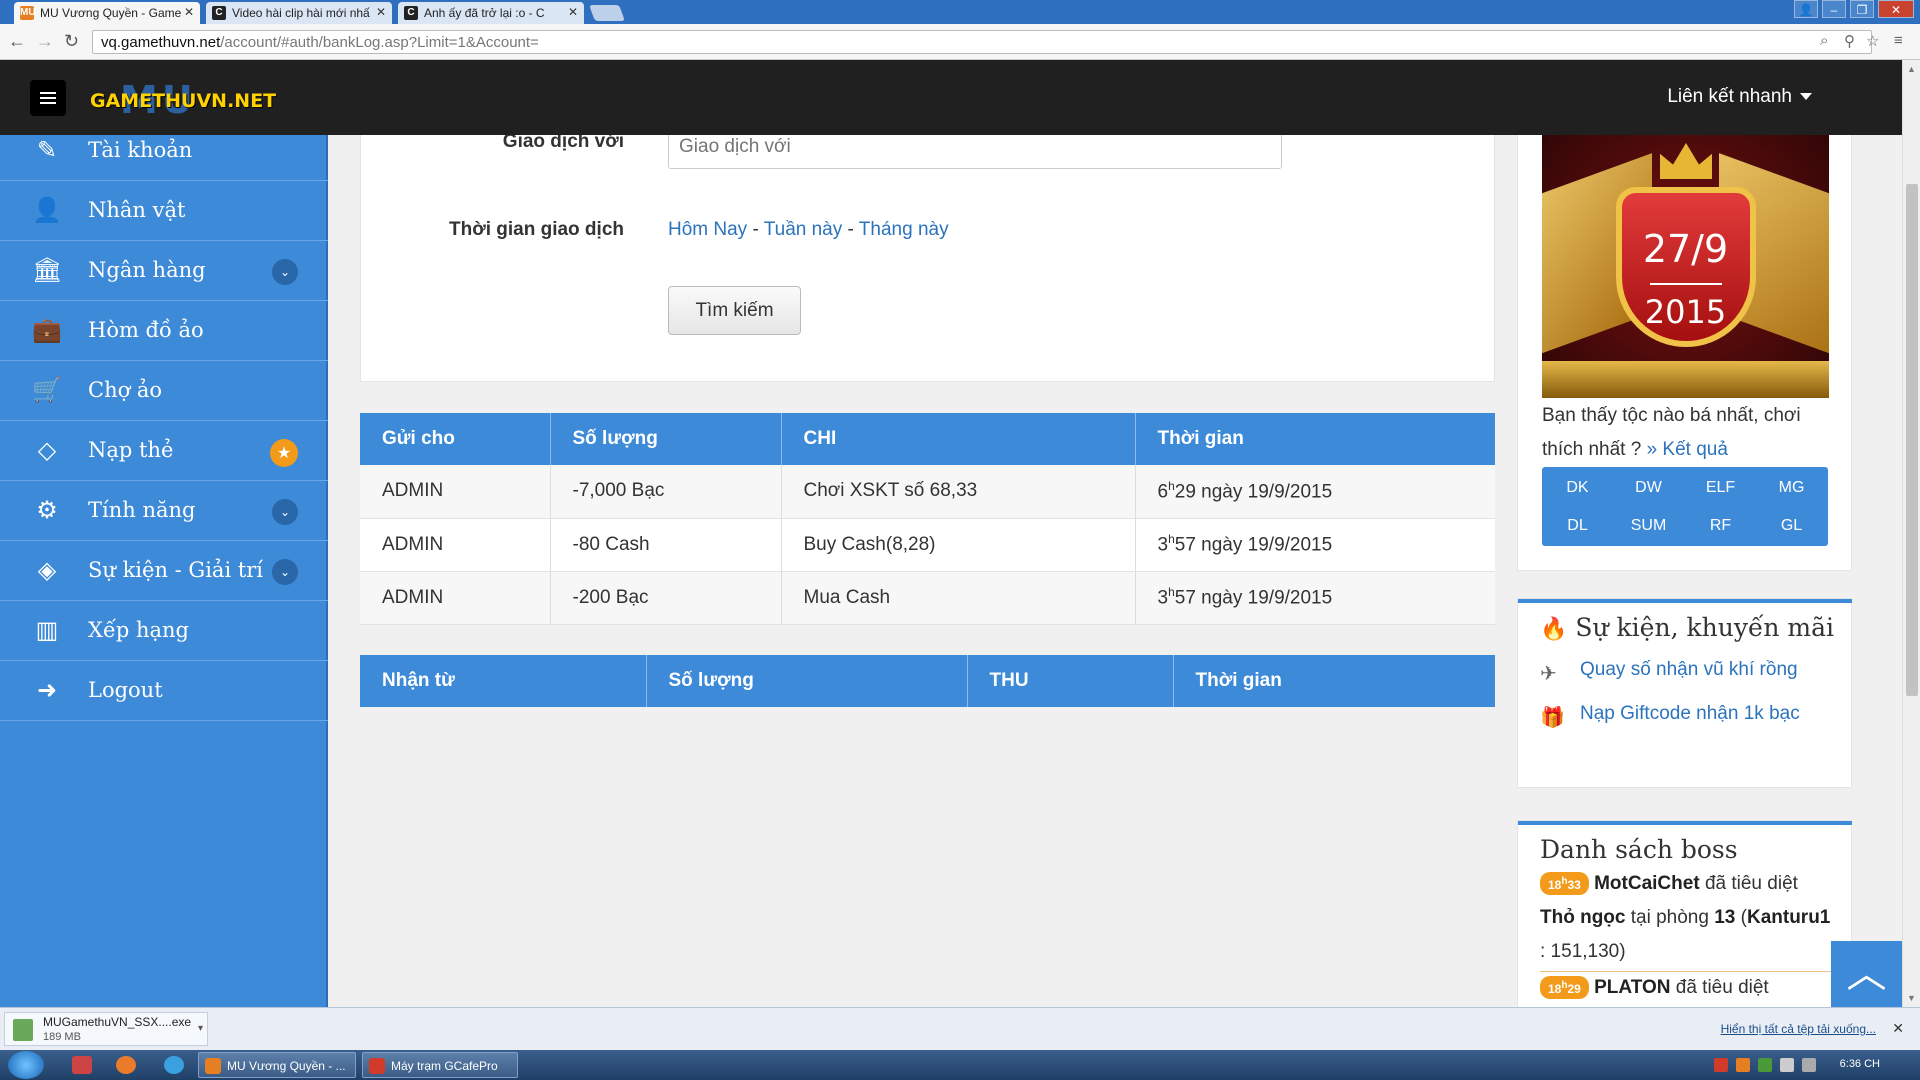 Image resolution: width=1920 pixels, height=1080 pixels. What do you see at coordinates (200, 1028) in the screenshot?
I see `chevron-down-icon: ▾` at bounding box center [200, 1028].